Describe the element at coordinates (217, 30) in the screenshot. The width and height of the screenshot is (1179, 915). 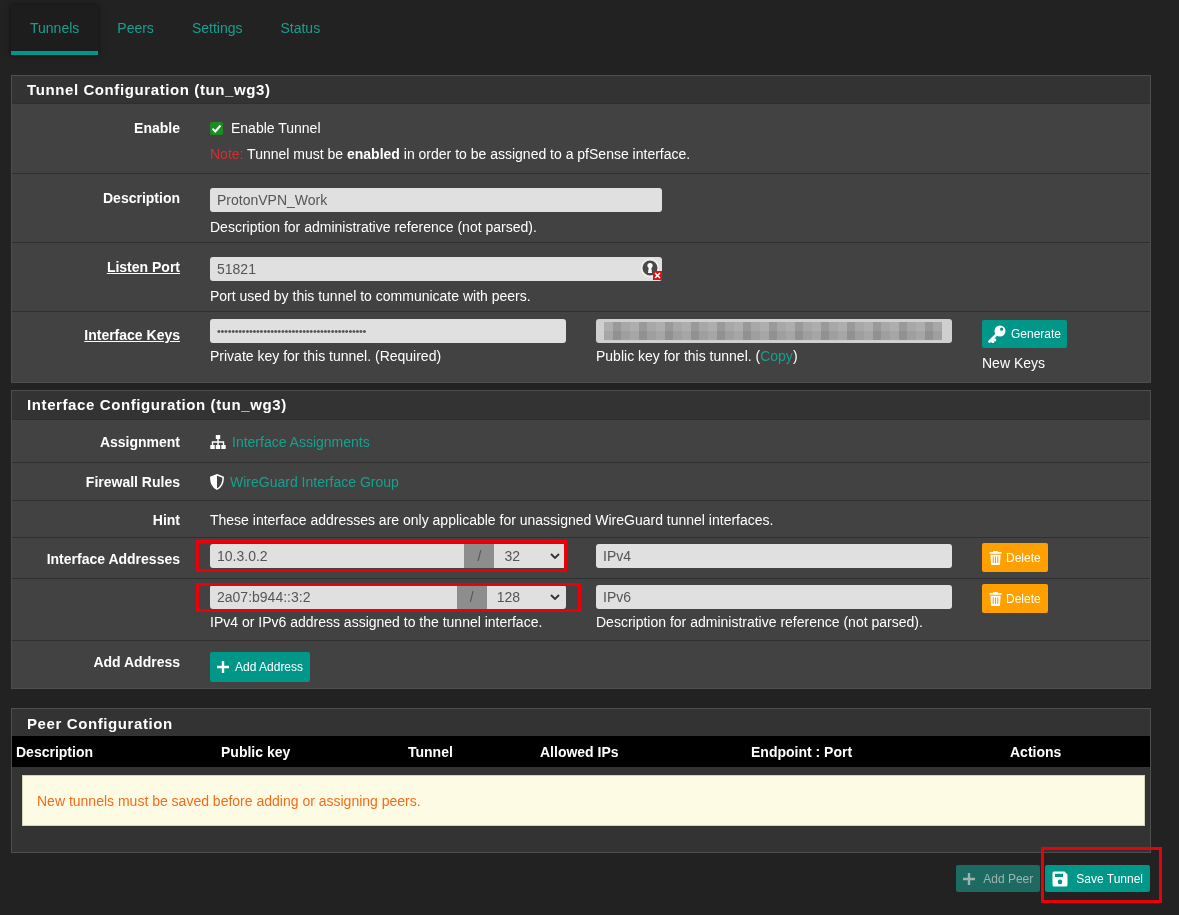
I see `tab: Settings` at that location.